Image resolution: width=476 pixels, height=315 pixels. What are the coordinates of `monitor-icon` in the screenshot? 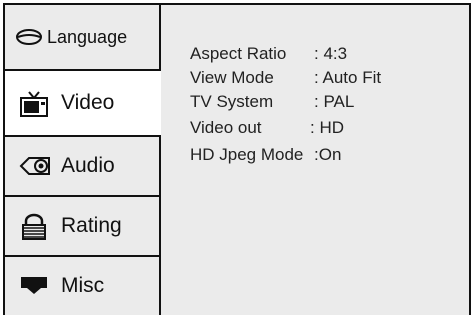 It's located at (34, 286).